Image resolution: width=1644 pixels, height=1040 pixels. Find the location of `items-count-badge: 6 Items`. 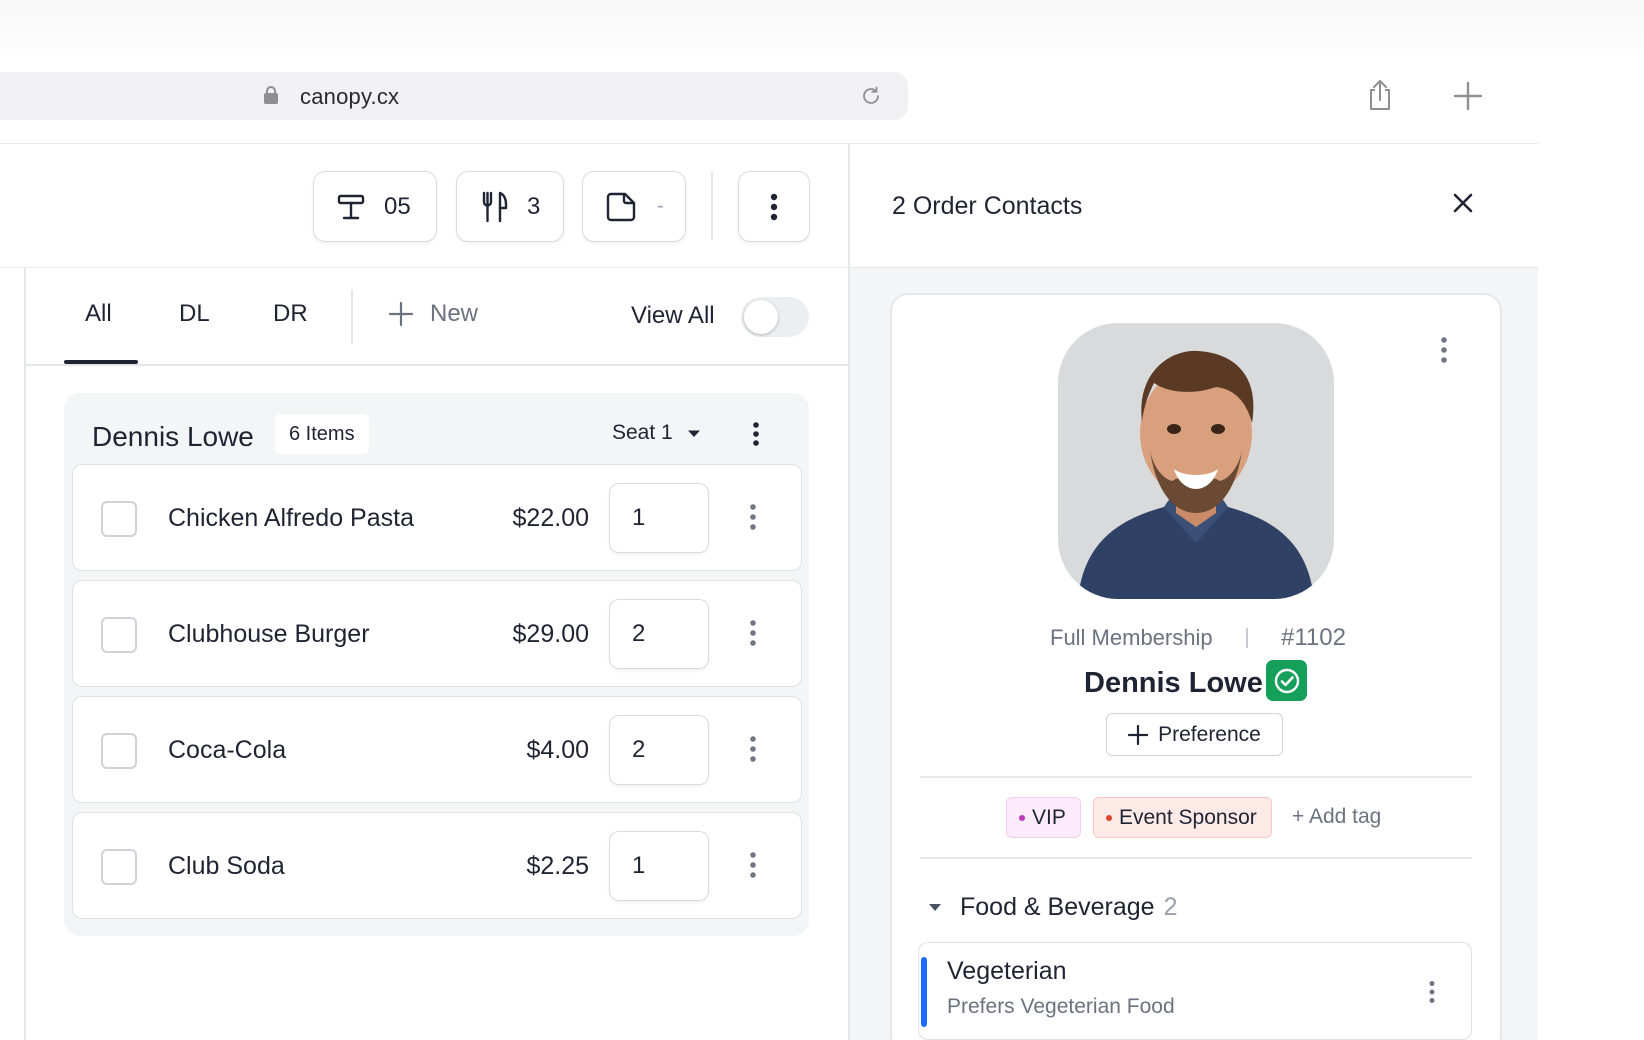

items-count-badge: 6 Items is located at coordinates (322, 434).